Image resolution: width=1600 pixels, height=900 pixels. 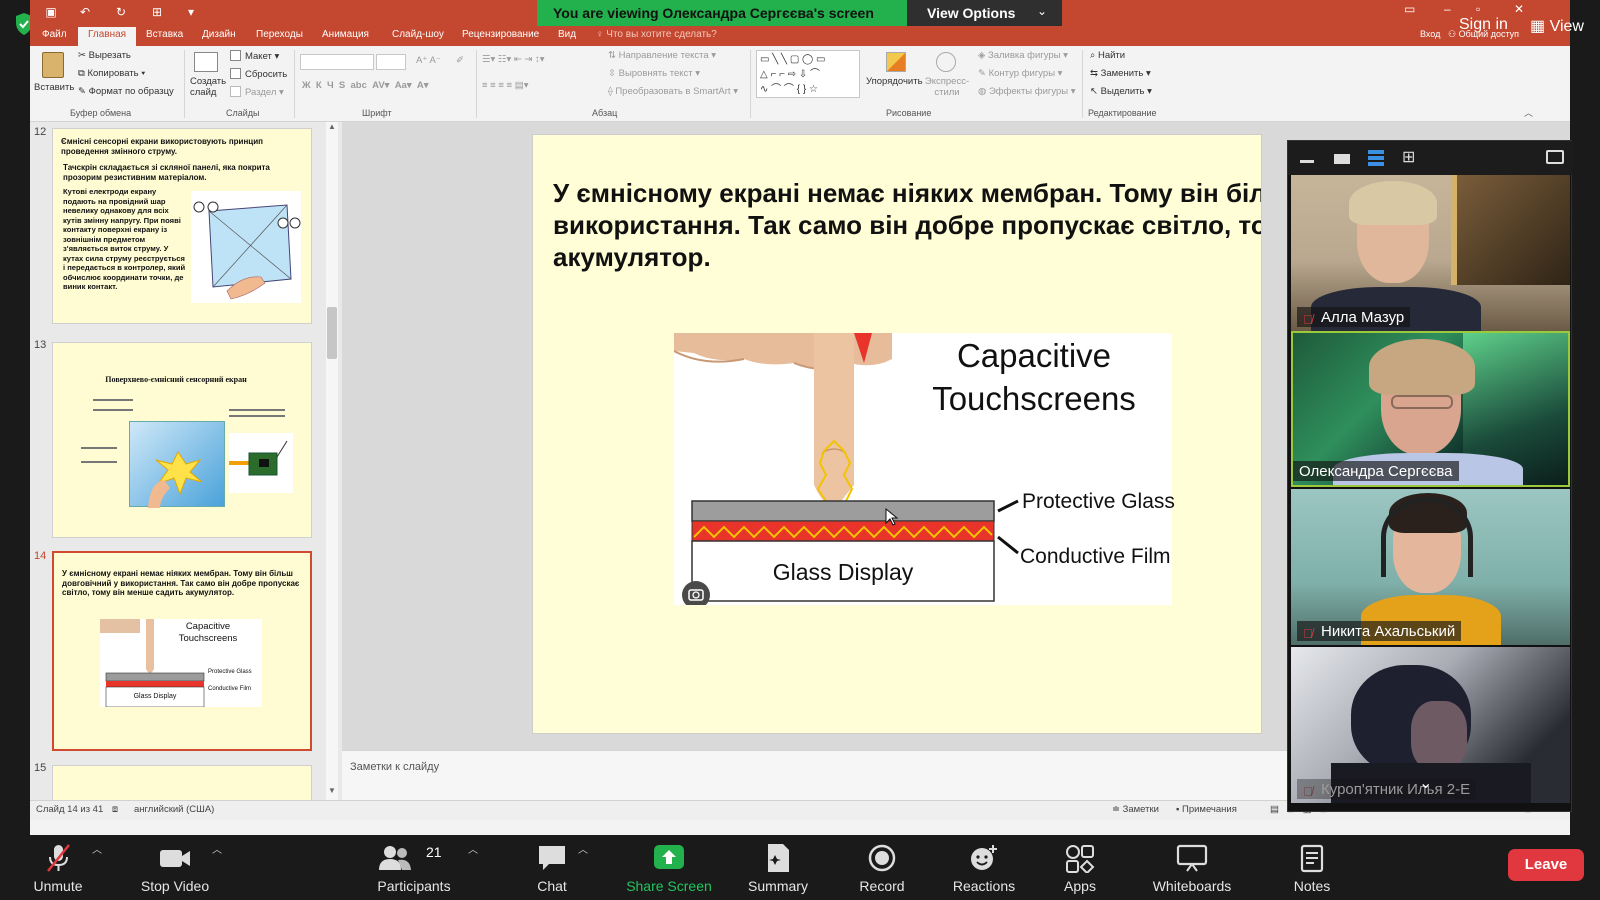 I want to click on tab-slideshow: Слайд-шоу, so click(x=418, y=34).